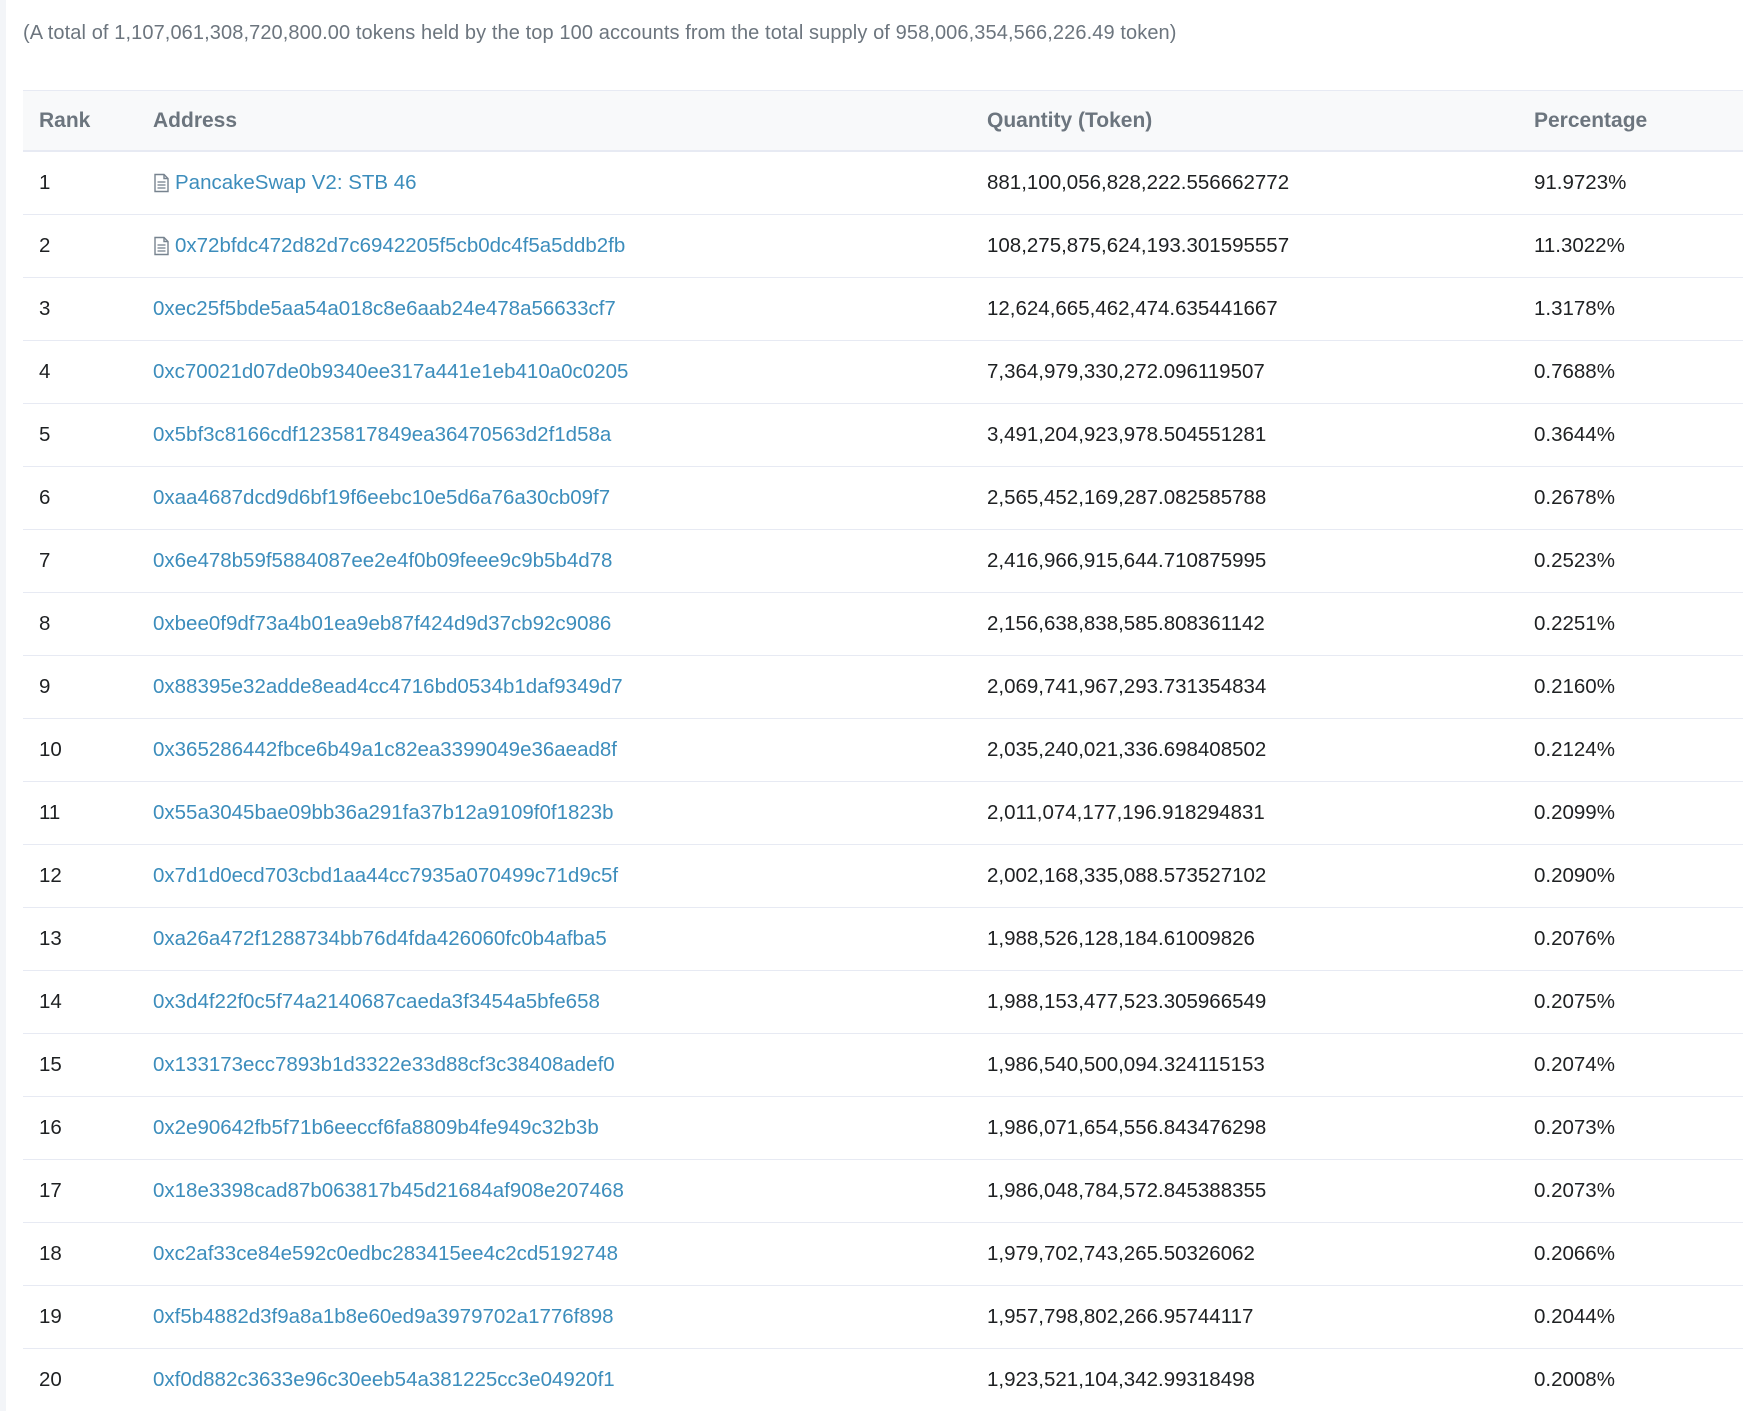  Describe the element at coordinates (1121, 938) in the screenshot. I see `quantity-cell: 1,988,526,128,184.61009826` at that location.